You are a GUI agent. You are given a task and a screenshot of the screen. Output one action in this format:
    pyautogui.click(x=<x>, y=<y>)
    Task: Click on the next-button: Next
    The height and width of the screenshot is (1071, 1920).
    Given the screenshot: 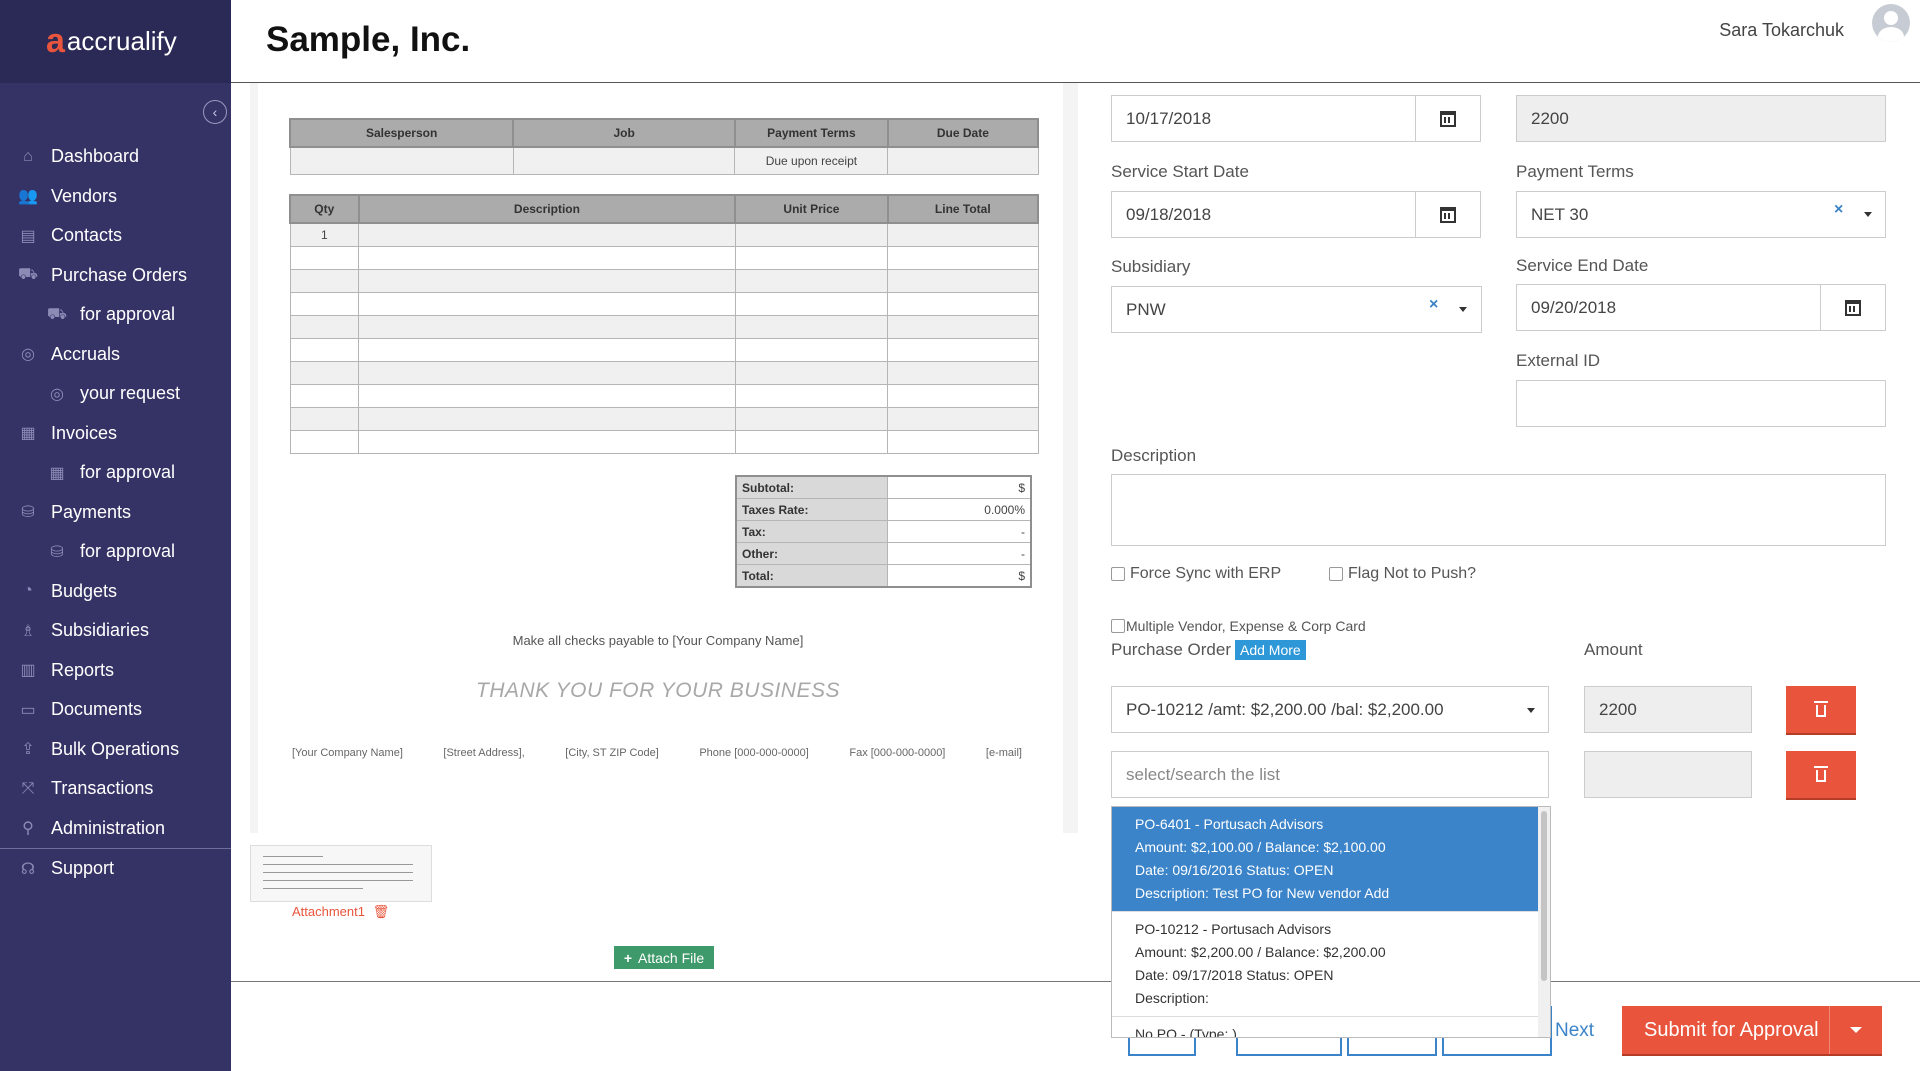 What is the action you would take?
    pyautogui.click(x=1587, y=1031)
    